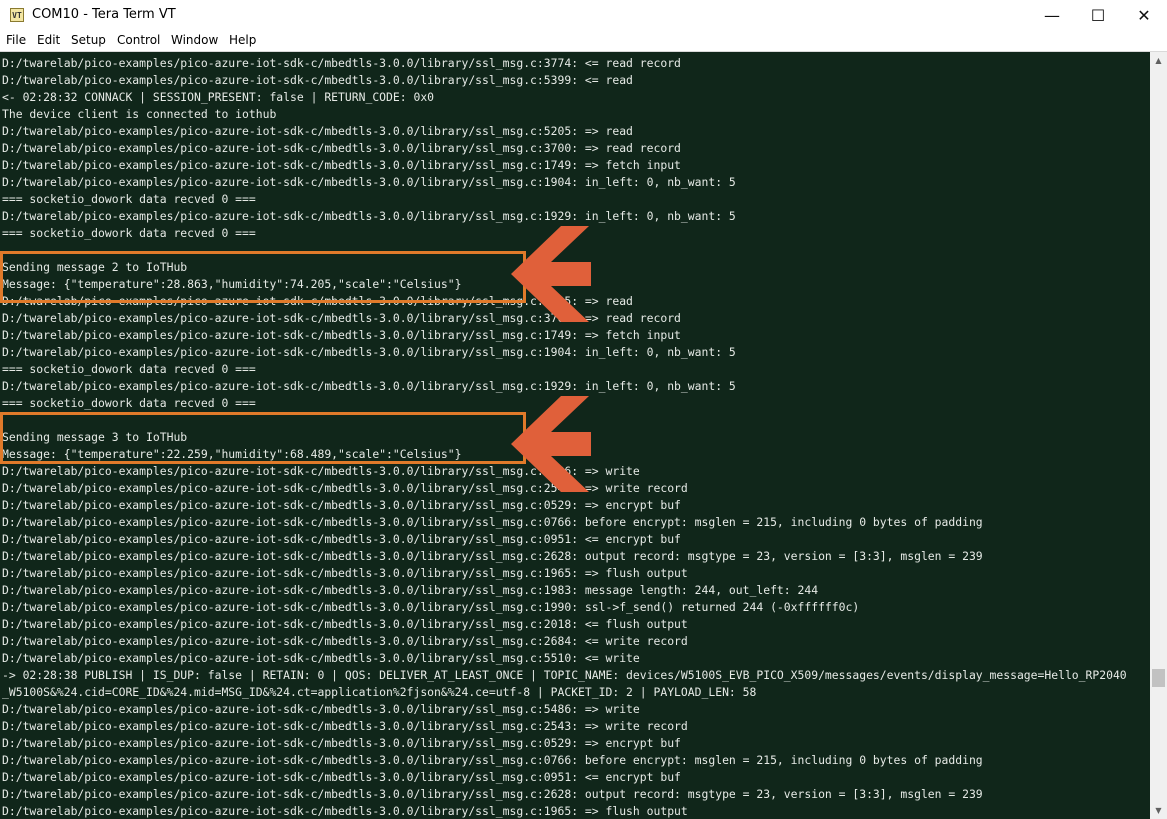 This screenshot has width=1167, height=819. What do you see at coordinates (1158, 60) in the screenshot?
I see `scroll-up-arrow-icon: ▲` at bounding box center [1158, 60].